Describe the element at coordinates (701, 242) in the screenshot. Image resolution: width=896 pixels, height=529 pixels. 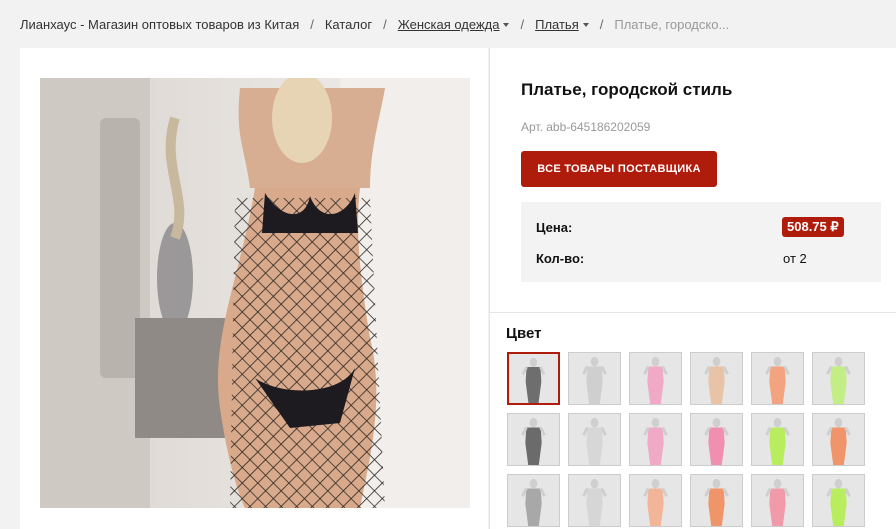
I see `price-box: Цена: 508.75 ₽ Кол-во: от 2` at that location.